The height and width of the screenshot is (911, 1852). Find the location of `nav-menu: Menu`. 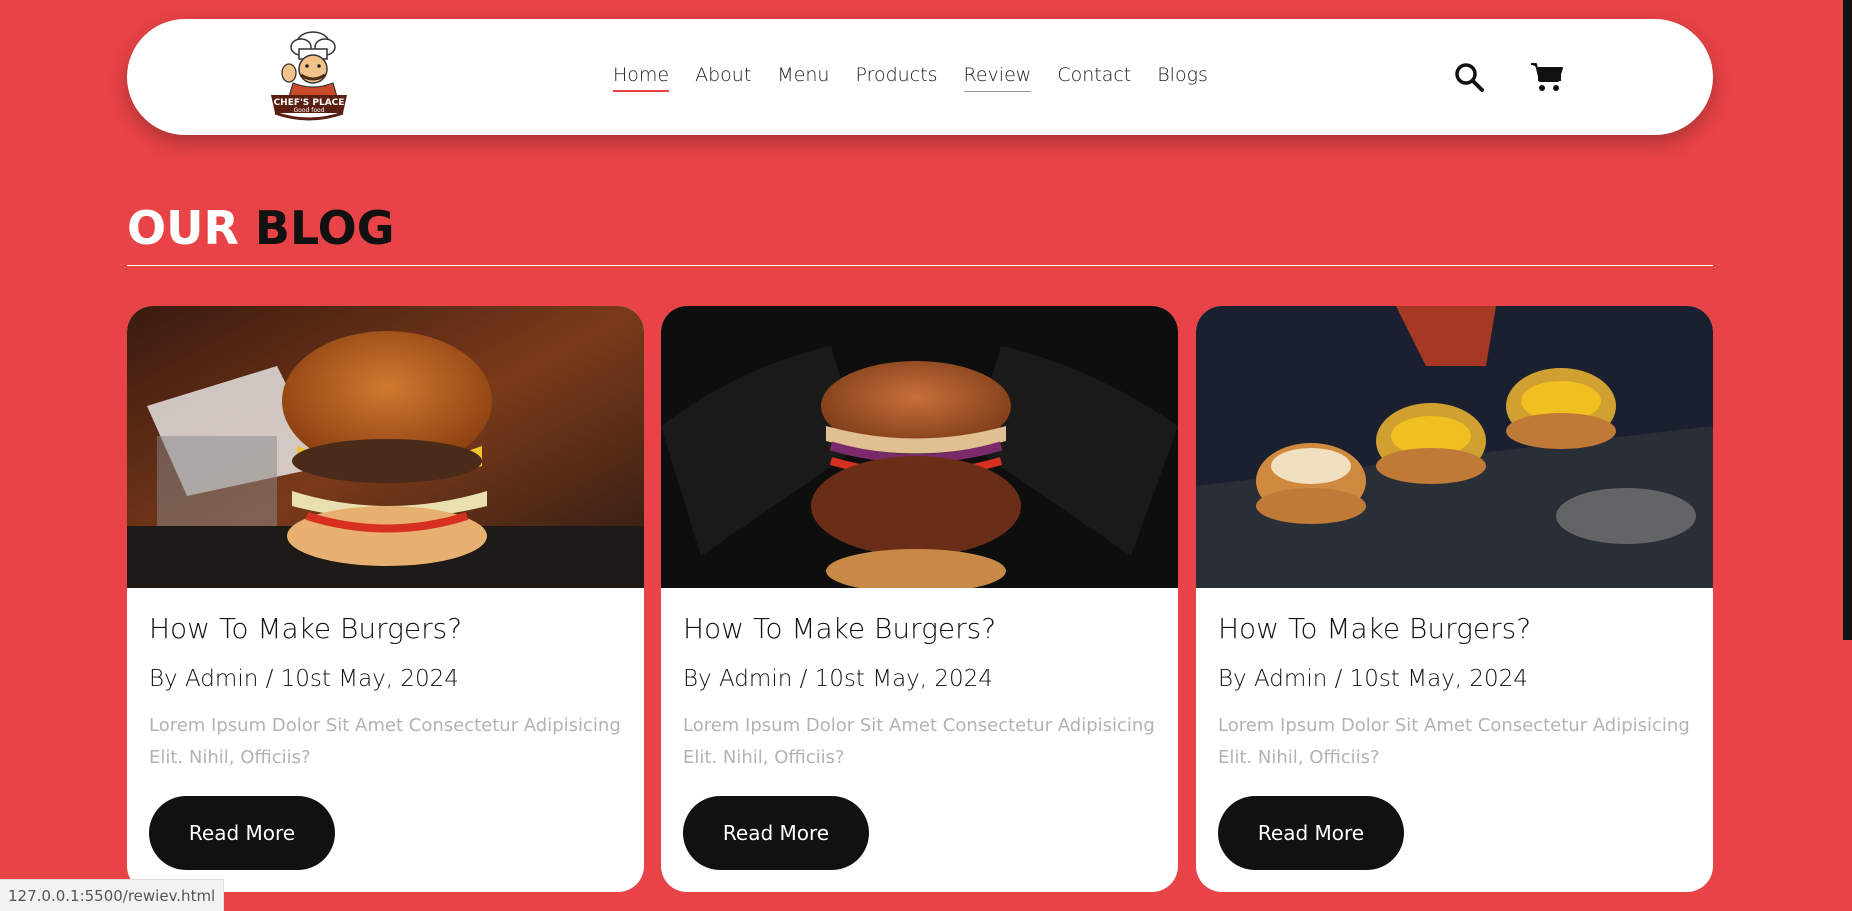

nav-menu: Menu is located at coordinates (803, 77).